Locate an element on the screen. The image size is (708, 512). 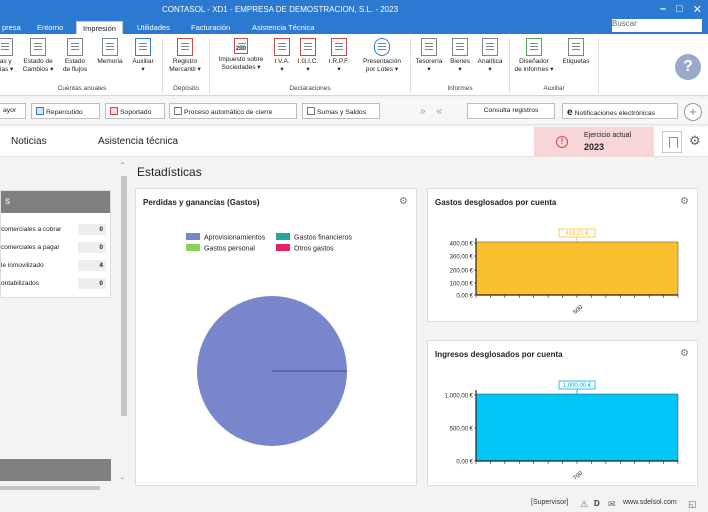
tab-asistencia-tecnica: Asistencia Técnica is located at coordinates (283, 27).